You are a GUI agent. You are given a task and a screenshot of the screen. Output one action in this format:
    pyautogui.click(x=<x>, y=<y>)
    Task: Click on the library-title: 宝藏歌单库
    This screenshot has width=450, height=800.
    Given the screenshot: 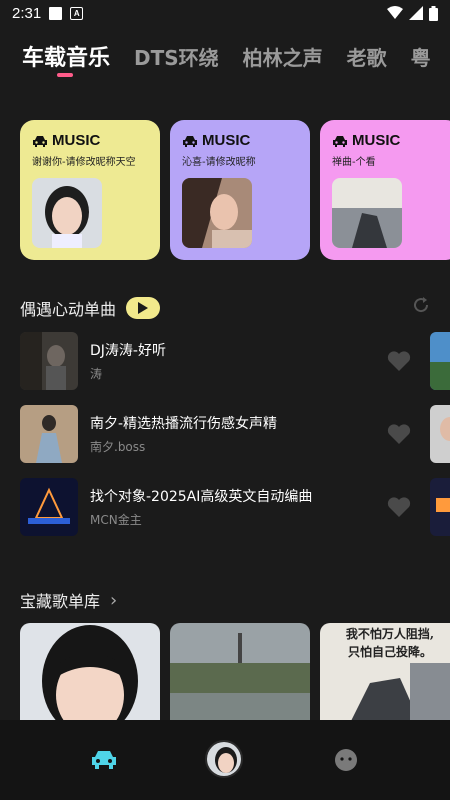 What is the action you would take?
    pyautogui.click(x=60, y=601)
    